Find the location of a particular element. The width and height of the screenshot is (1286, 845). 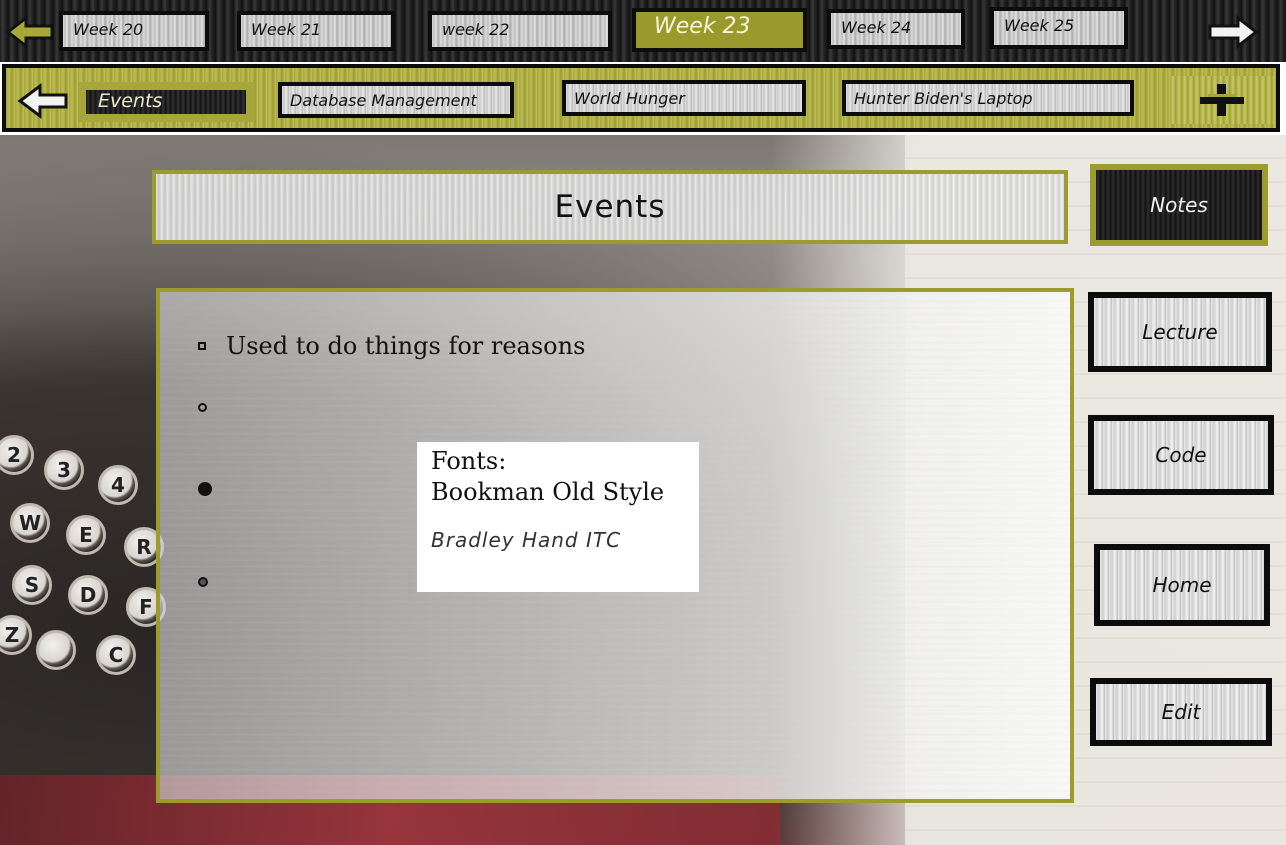

list-item: Used to do things for reasons is located at coordinates (391, 346).